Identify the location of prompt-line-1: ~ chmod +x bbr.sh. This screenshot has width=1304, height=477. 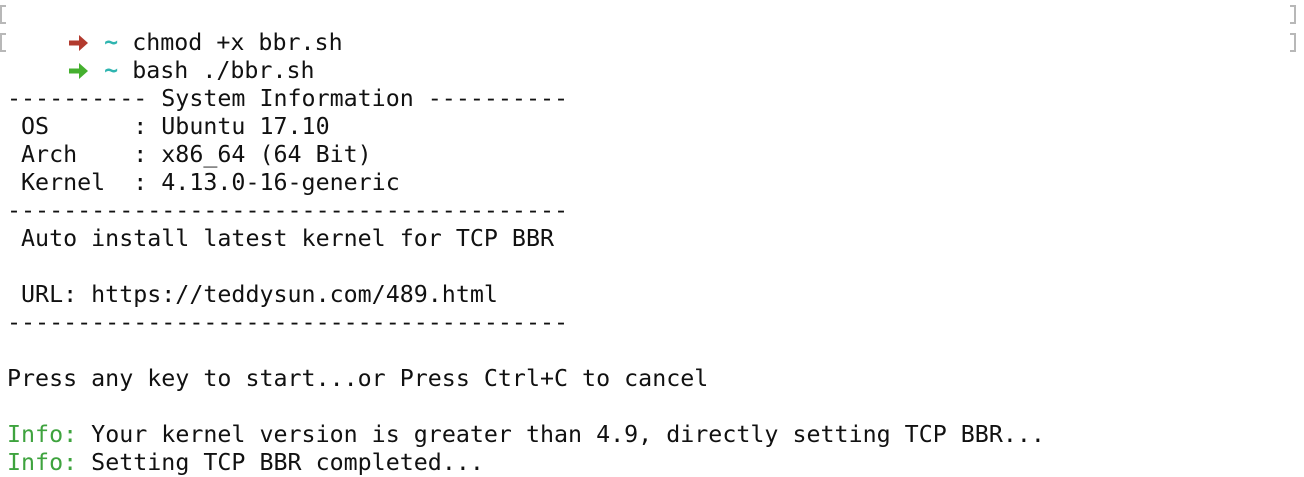
(175, 28).